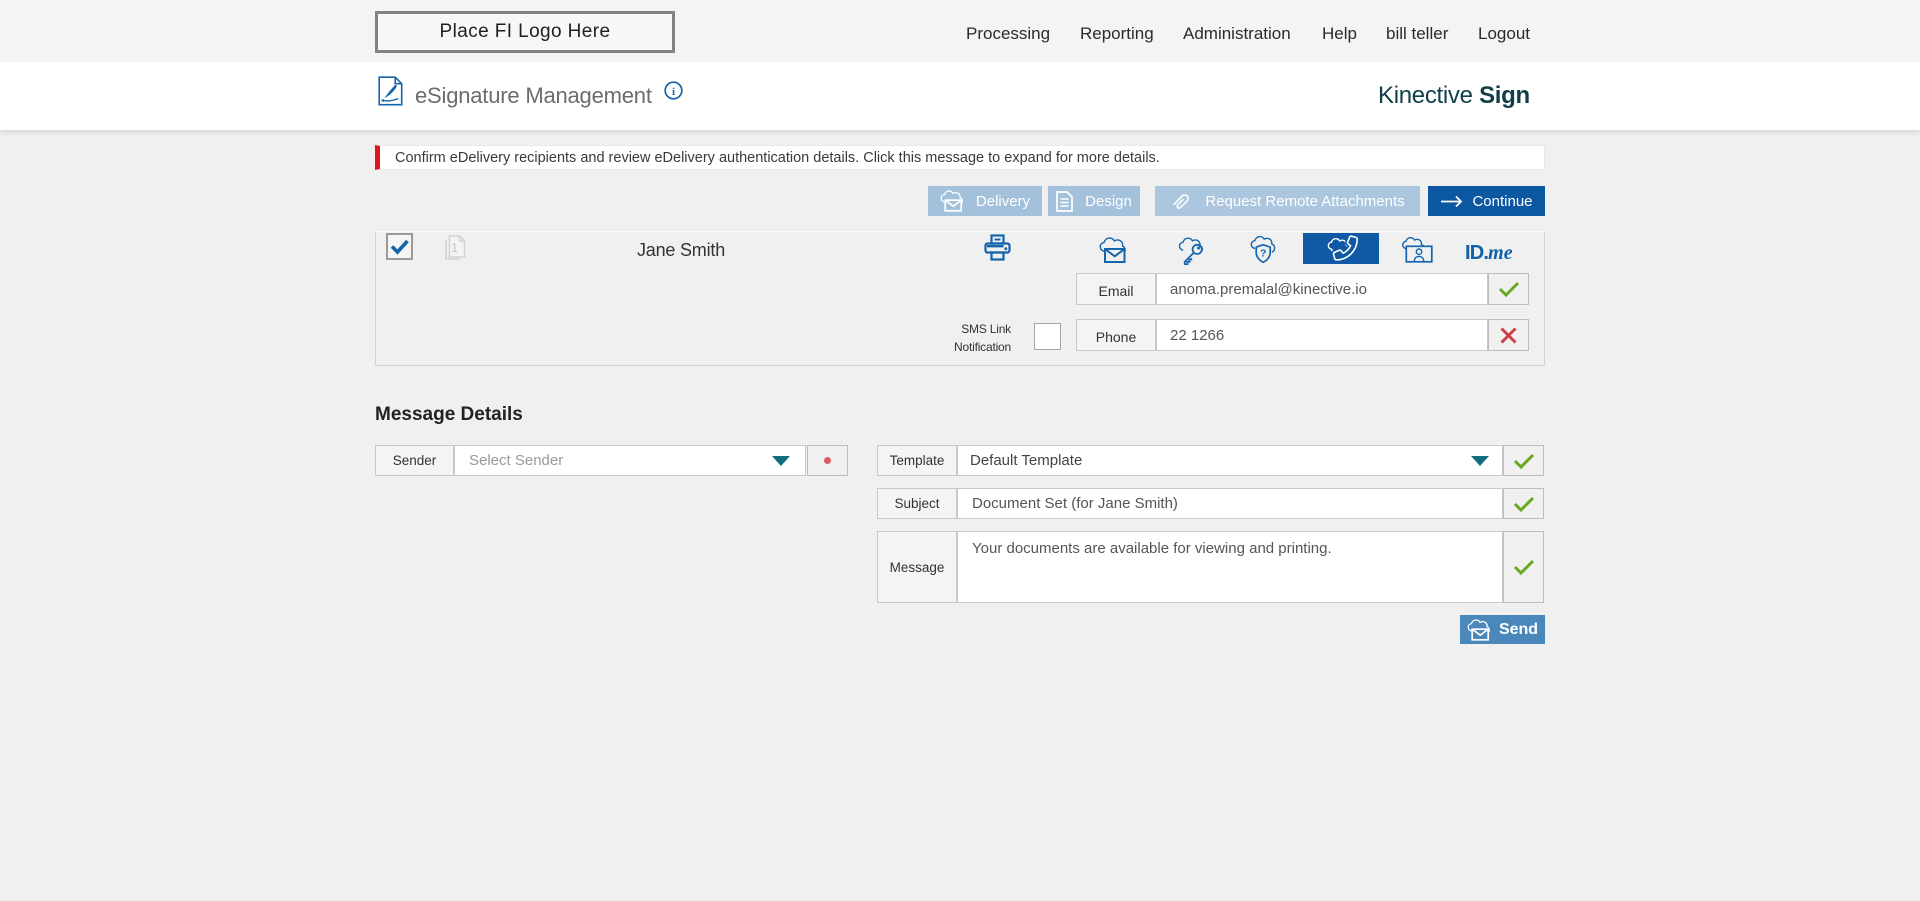 This screenshot has width=1920, height=901. Describe the element at coordinates (673, 92) in the screenshot. I see `svg-text: i` at that location.